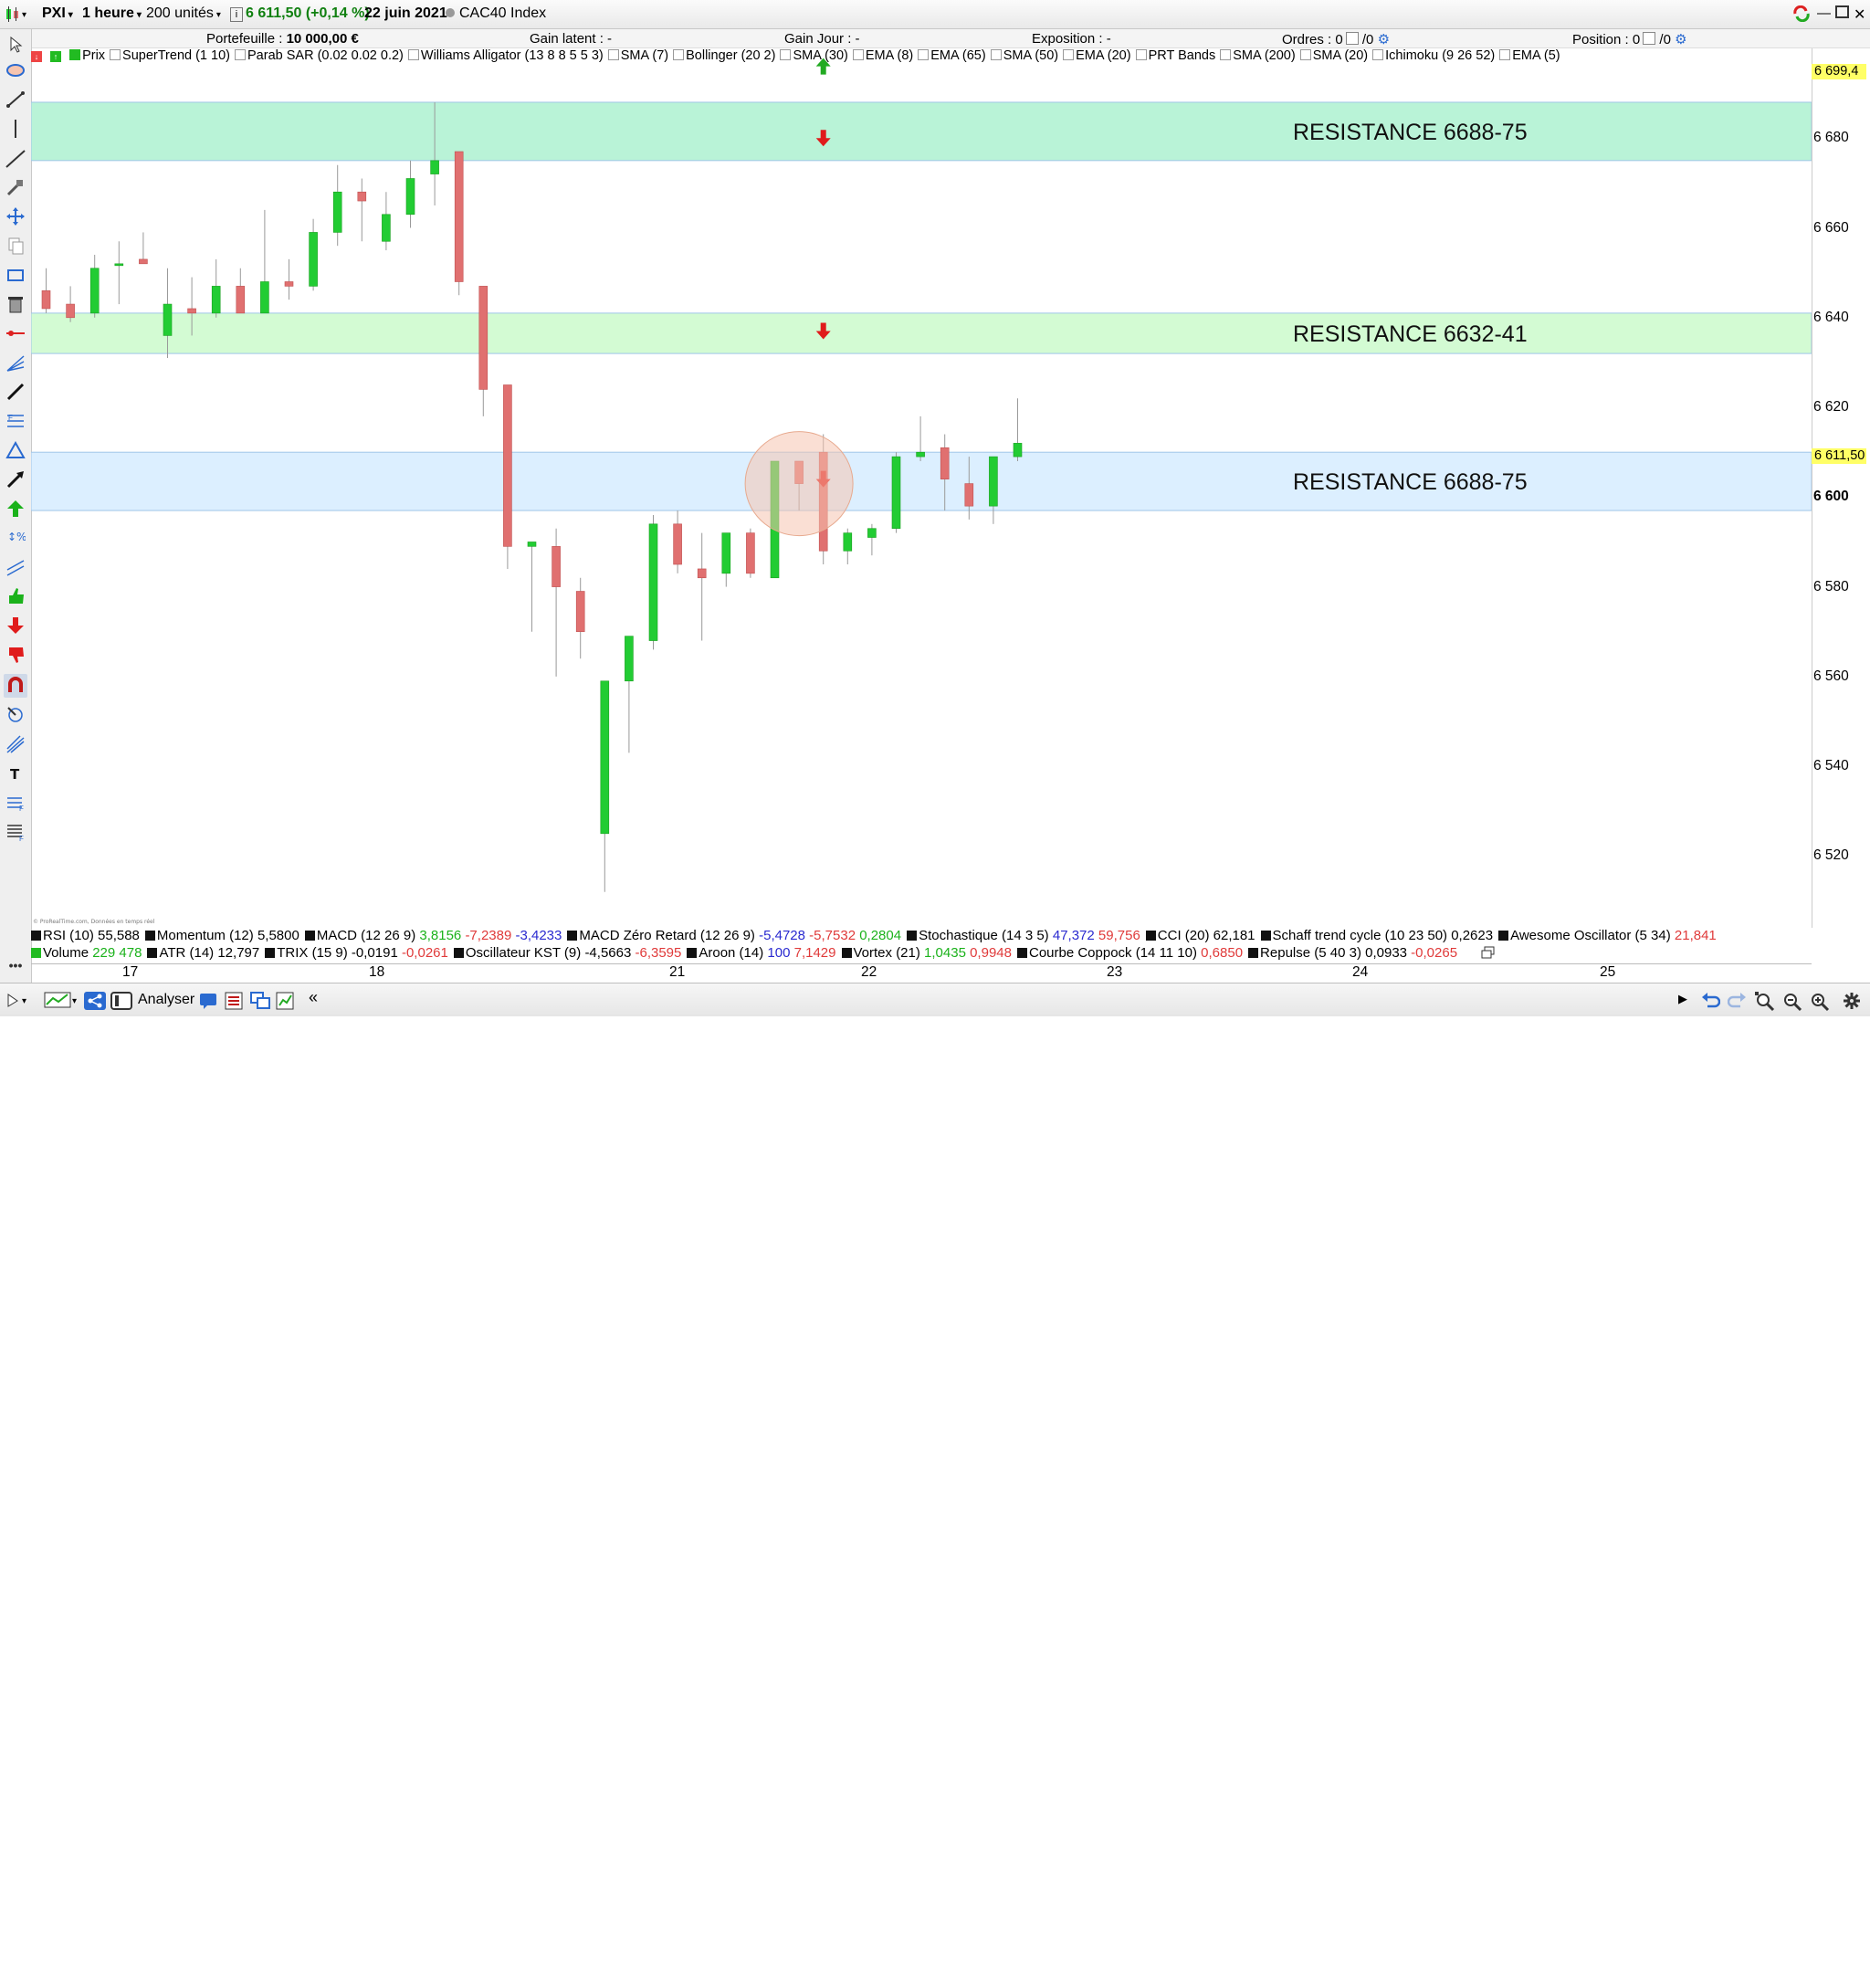 Image resolution: width=1870 pixels, height=1988 pixels. I want to click on overlay-indicator-toggle: EMA (5), so click(1530, 55).